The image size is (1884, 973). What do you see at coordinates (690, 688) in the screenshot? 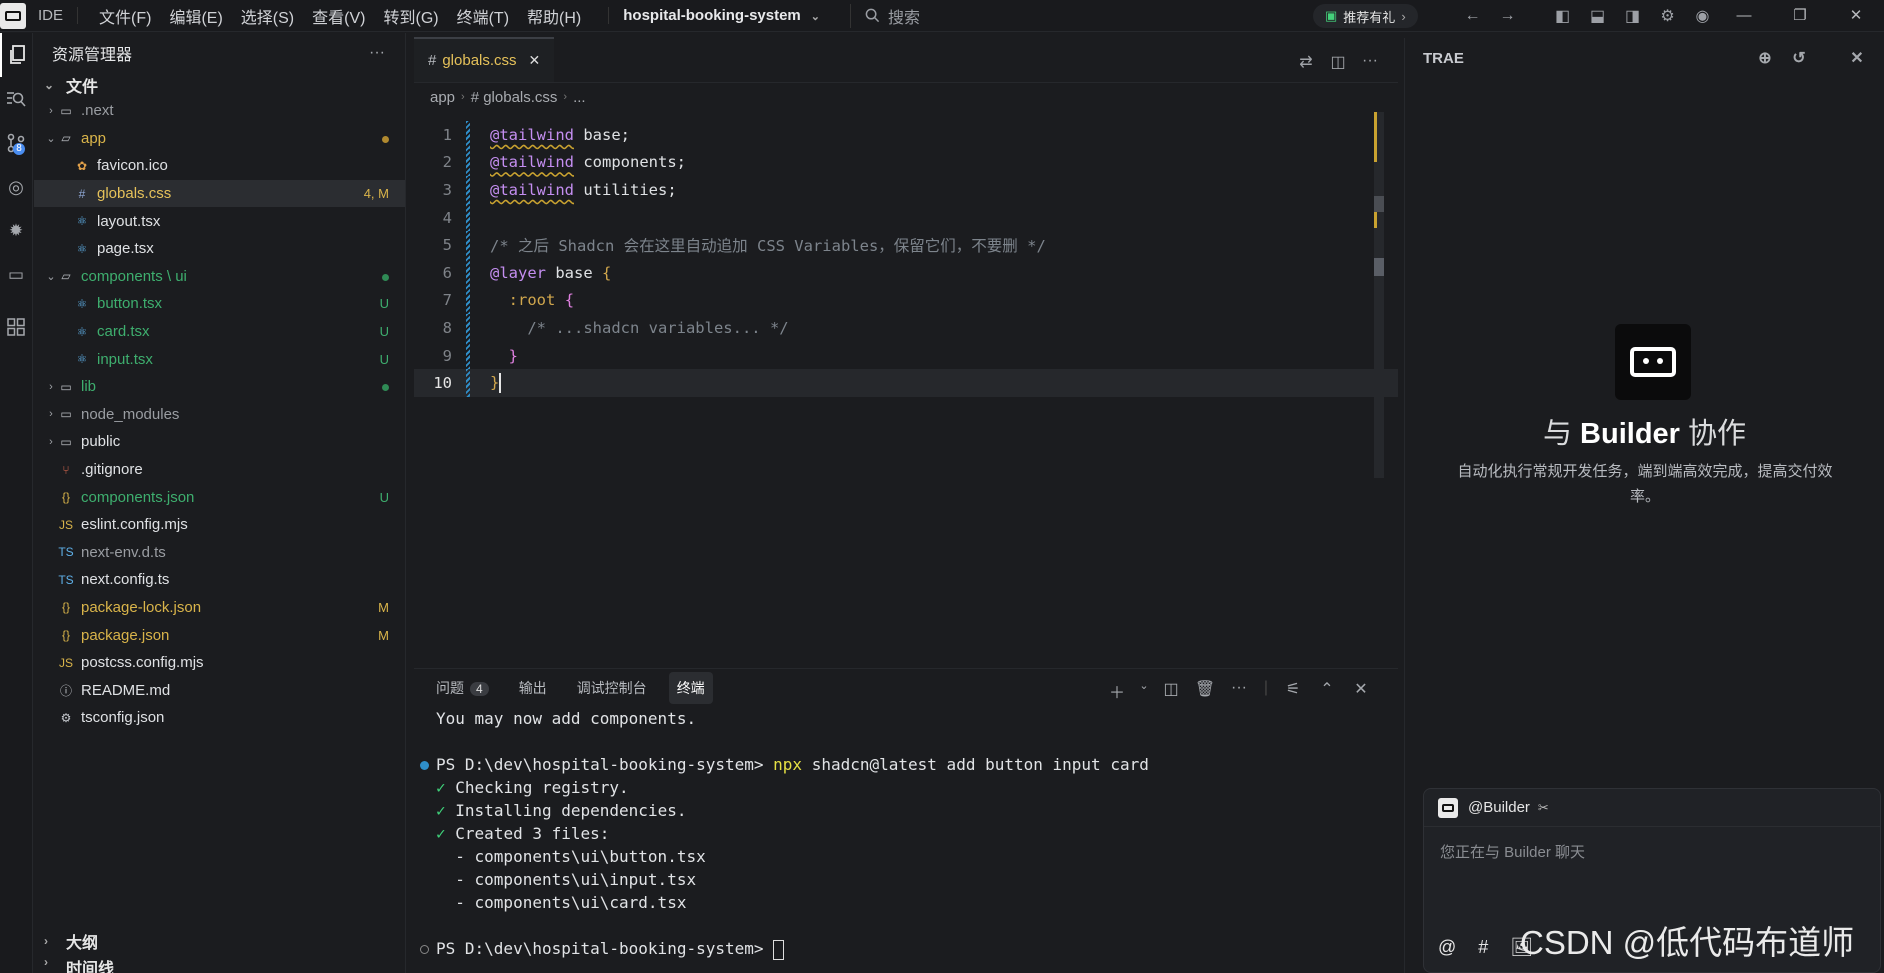
I see `tab-terminal: 终端` at bounding box center [690, 688].